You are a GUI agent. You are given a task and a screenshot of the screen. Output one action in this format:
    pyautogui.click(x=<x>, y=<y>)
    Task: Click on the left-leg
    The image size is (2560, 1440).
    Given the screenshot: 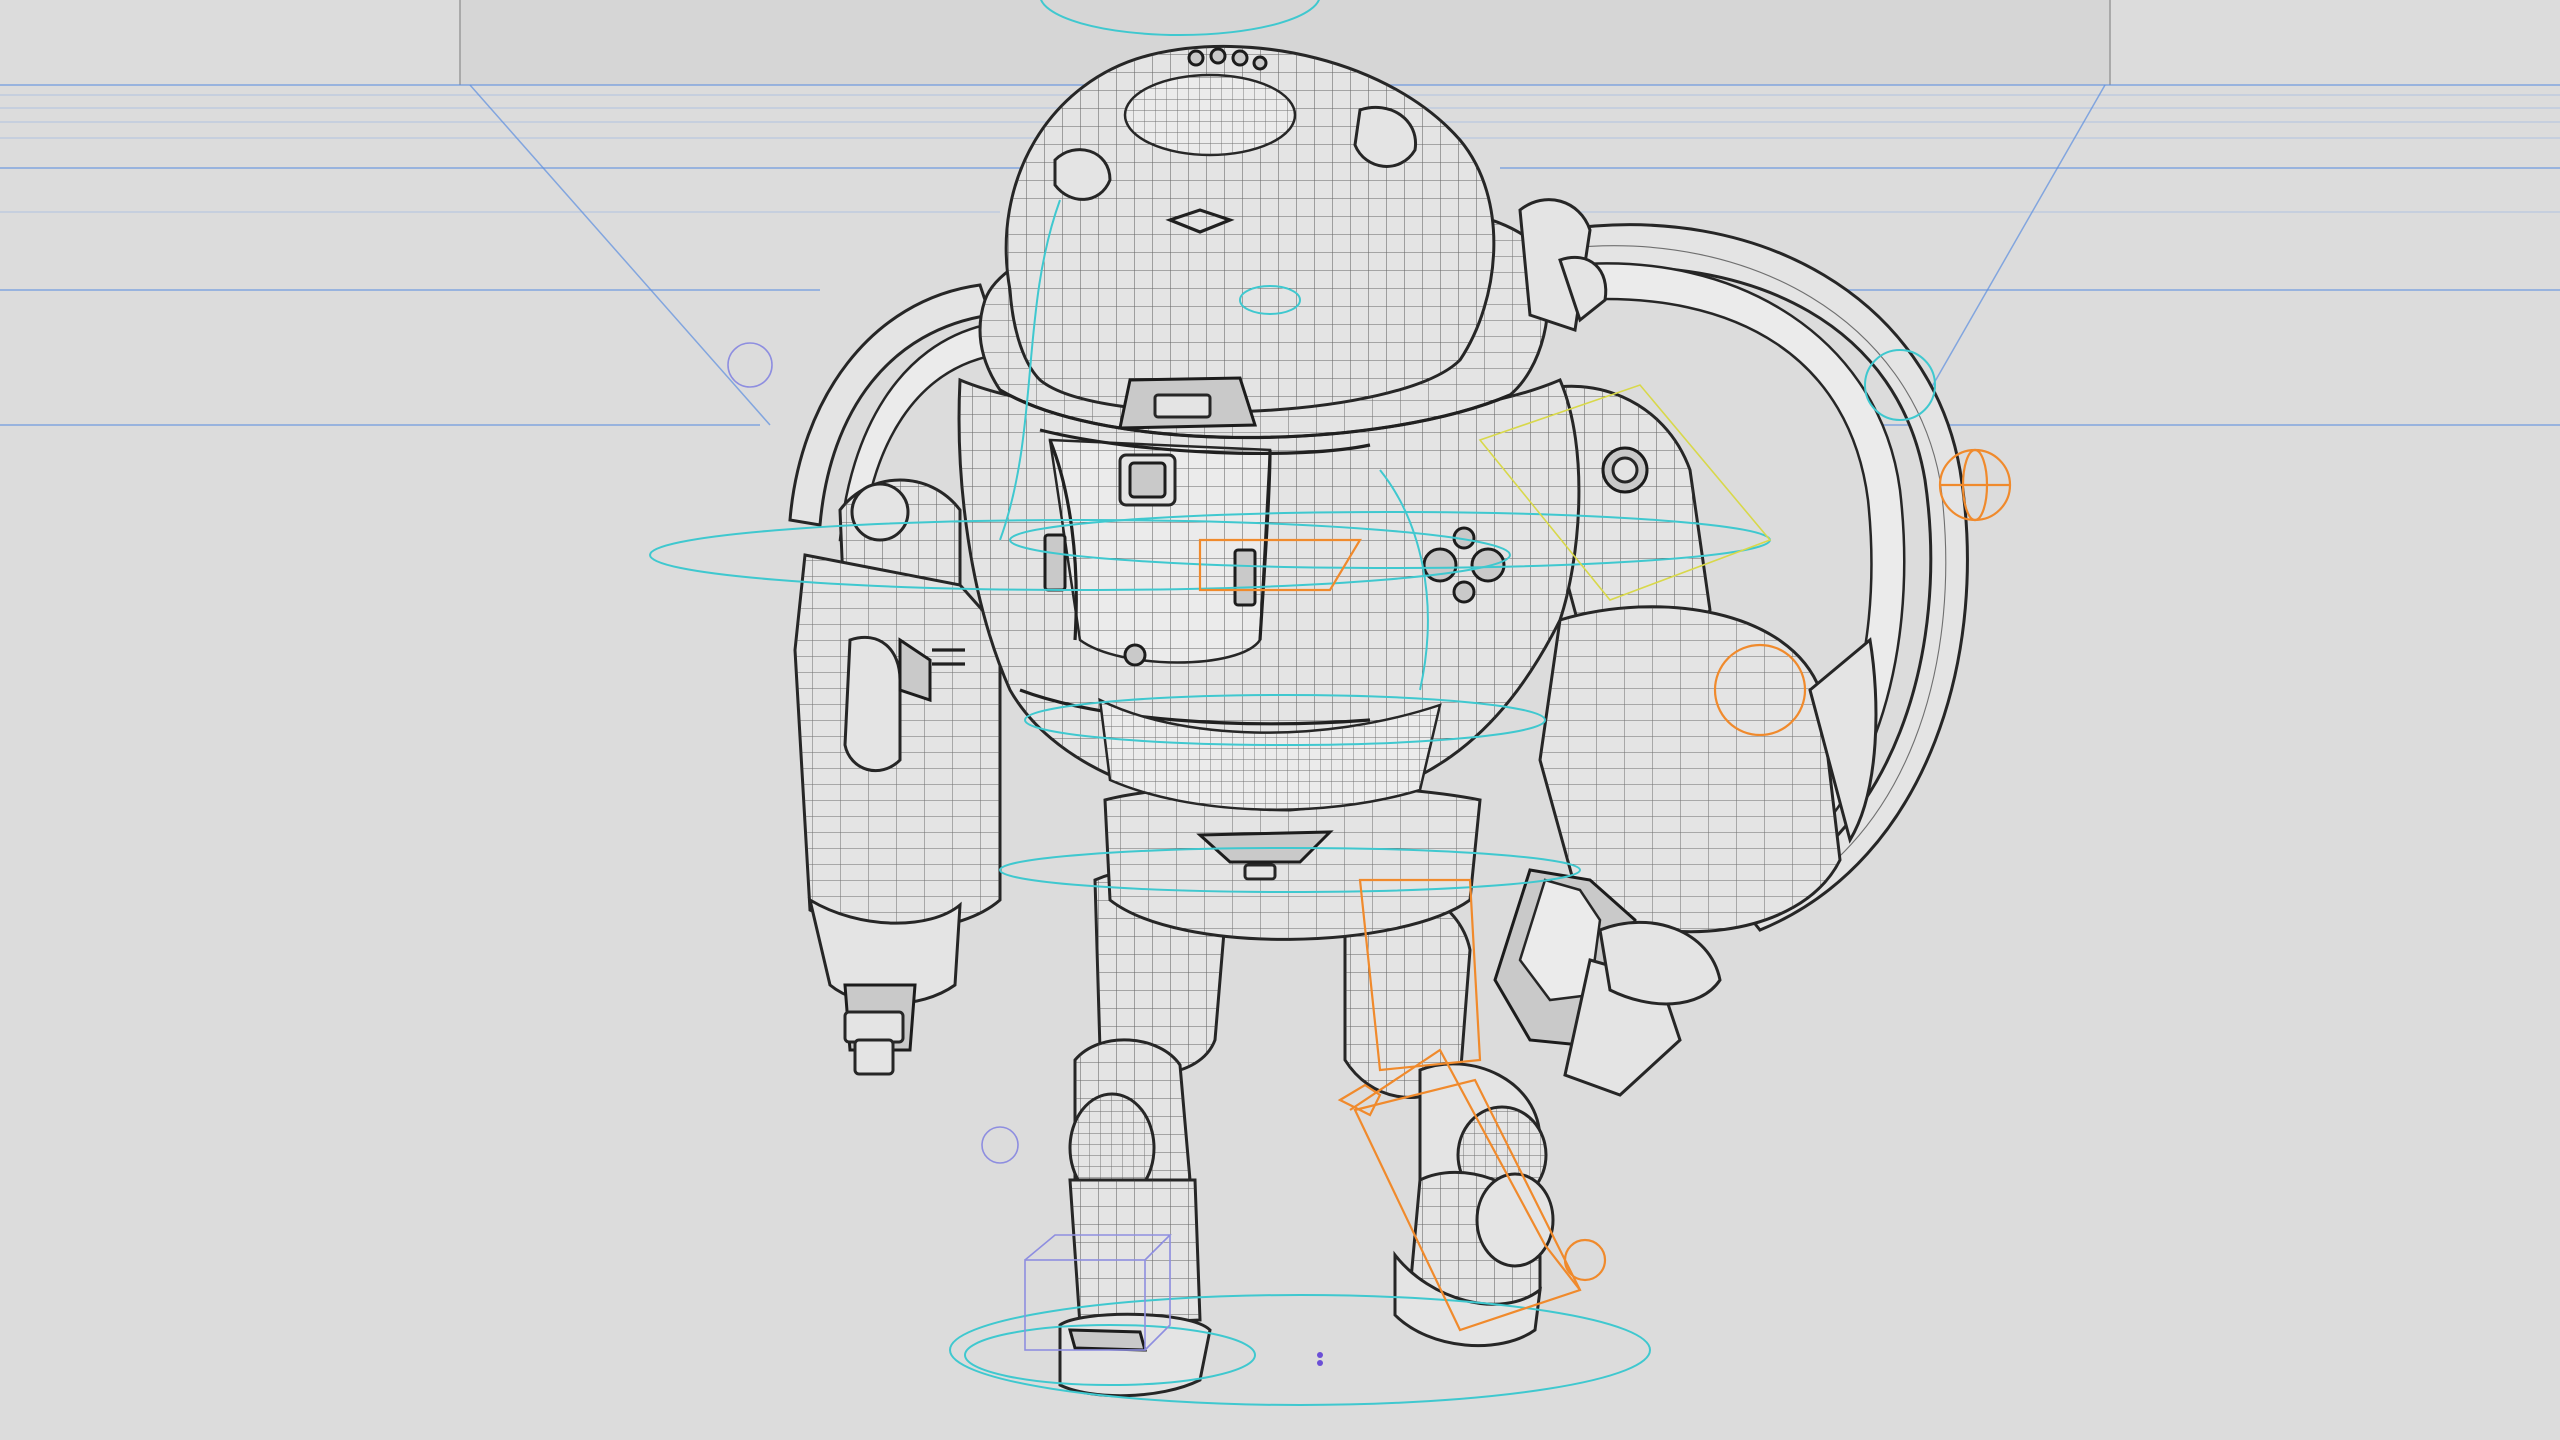 What is the action you would take?
    pyautogui.click(x=1142, y=1133)
    